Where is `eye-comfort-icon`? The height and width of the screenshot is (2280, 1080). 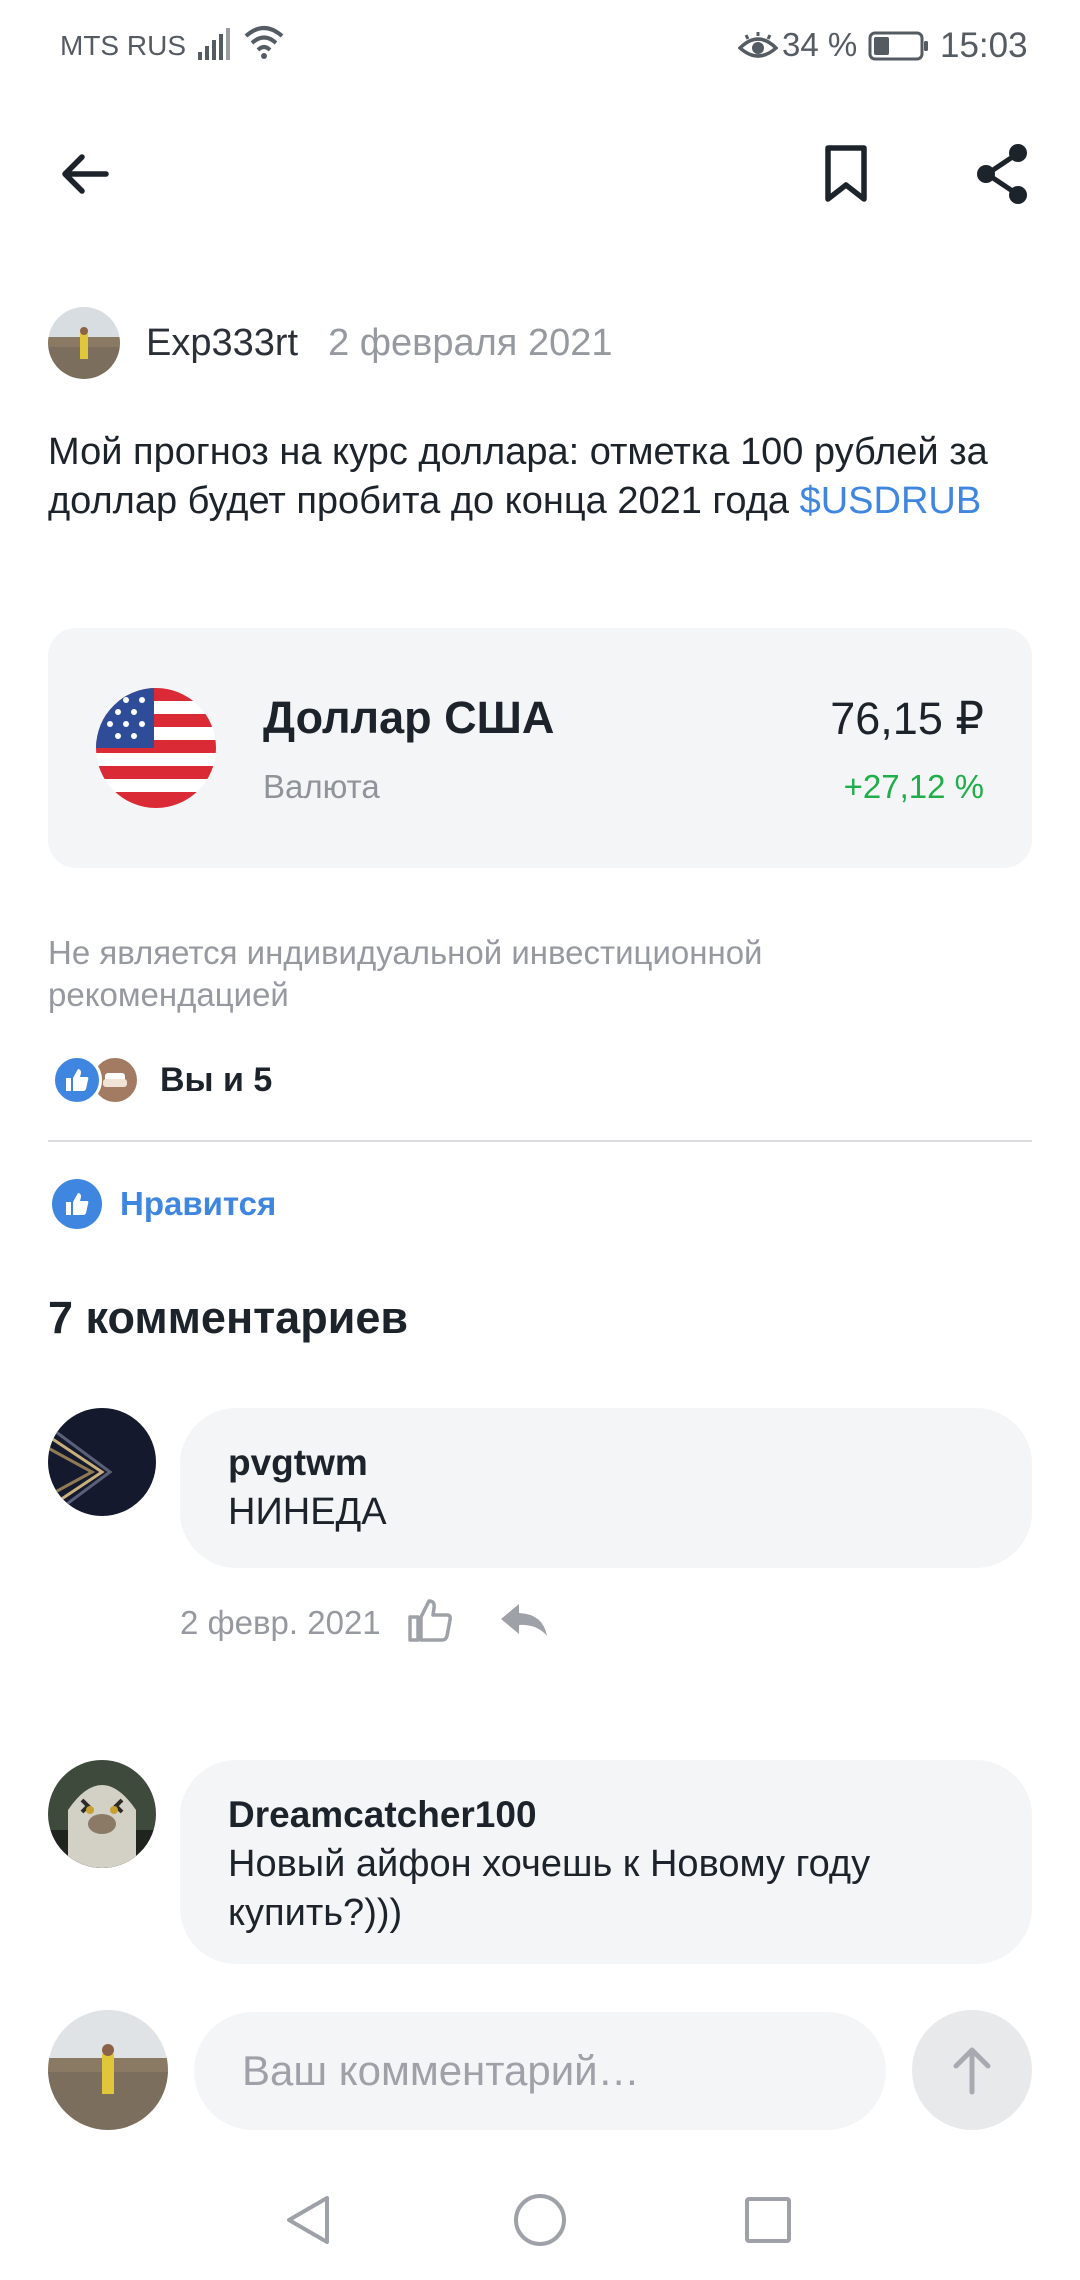
eye-comfort-icon is located at coordinates (758, 48).